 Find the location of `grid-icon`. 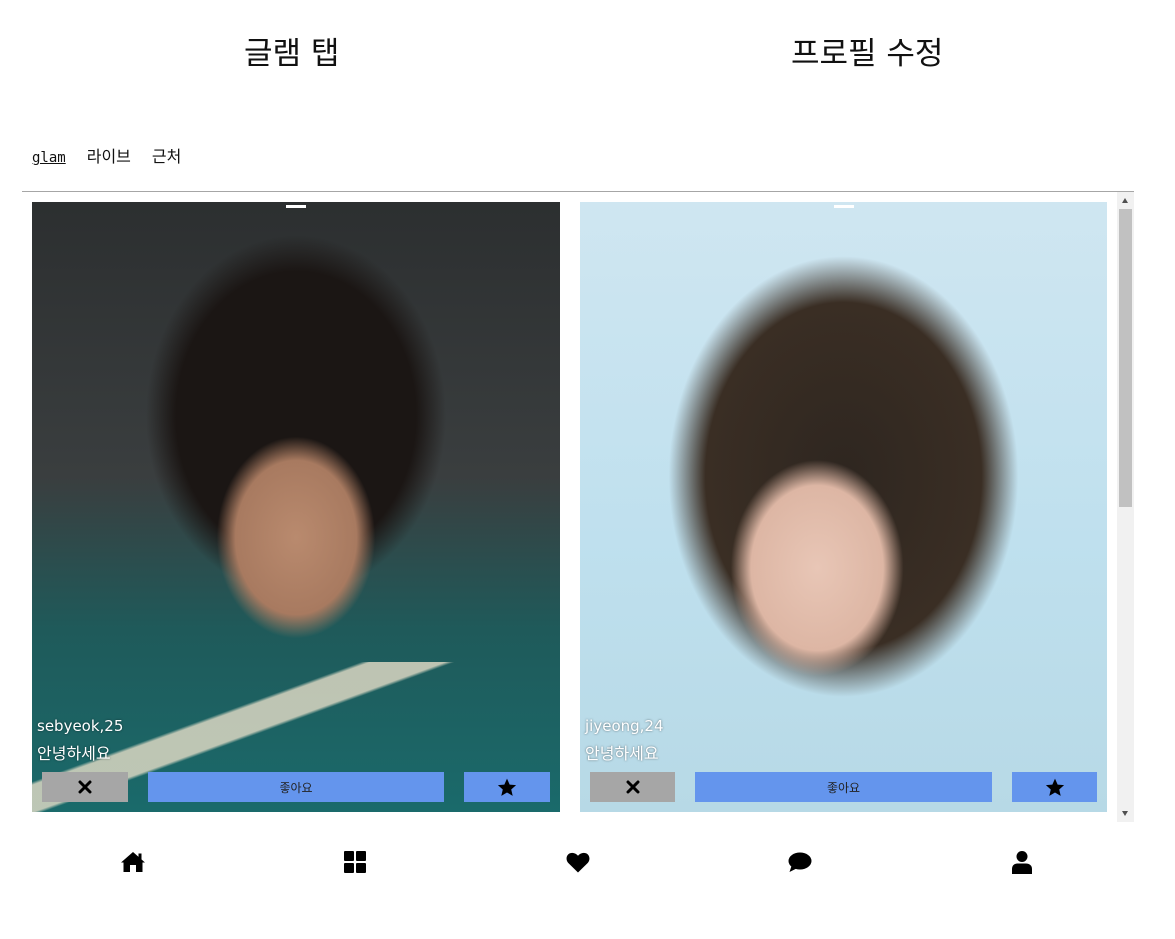

grid-icon is located at coordinates (355, 862).